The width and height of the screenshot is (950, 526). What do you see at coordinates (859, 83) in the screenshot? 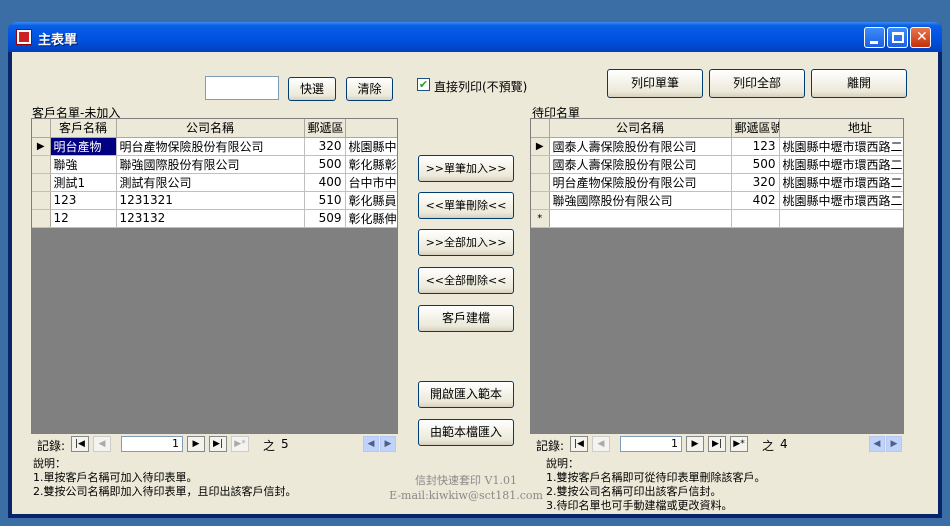
I see `exit-button: 離開` at bounding box center [859, 83].